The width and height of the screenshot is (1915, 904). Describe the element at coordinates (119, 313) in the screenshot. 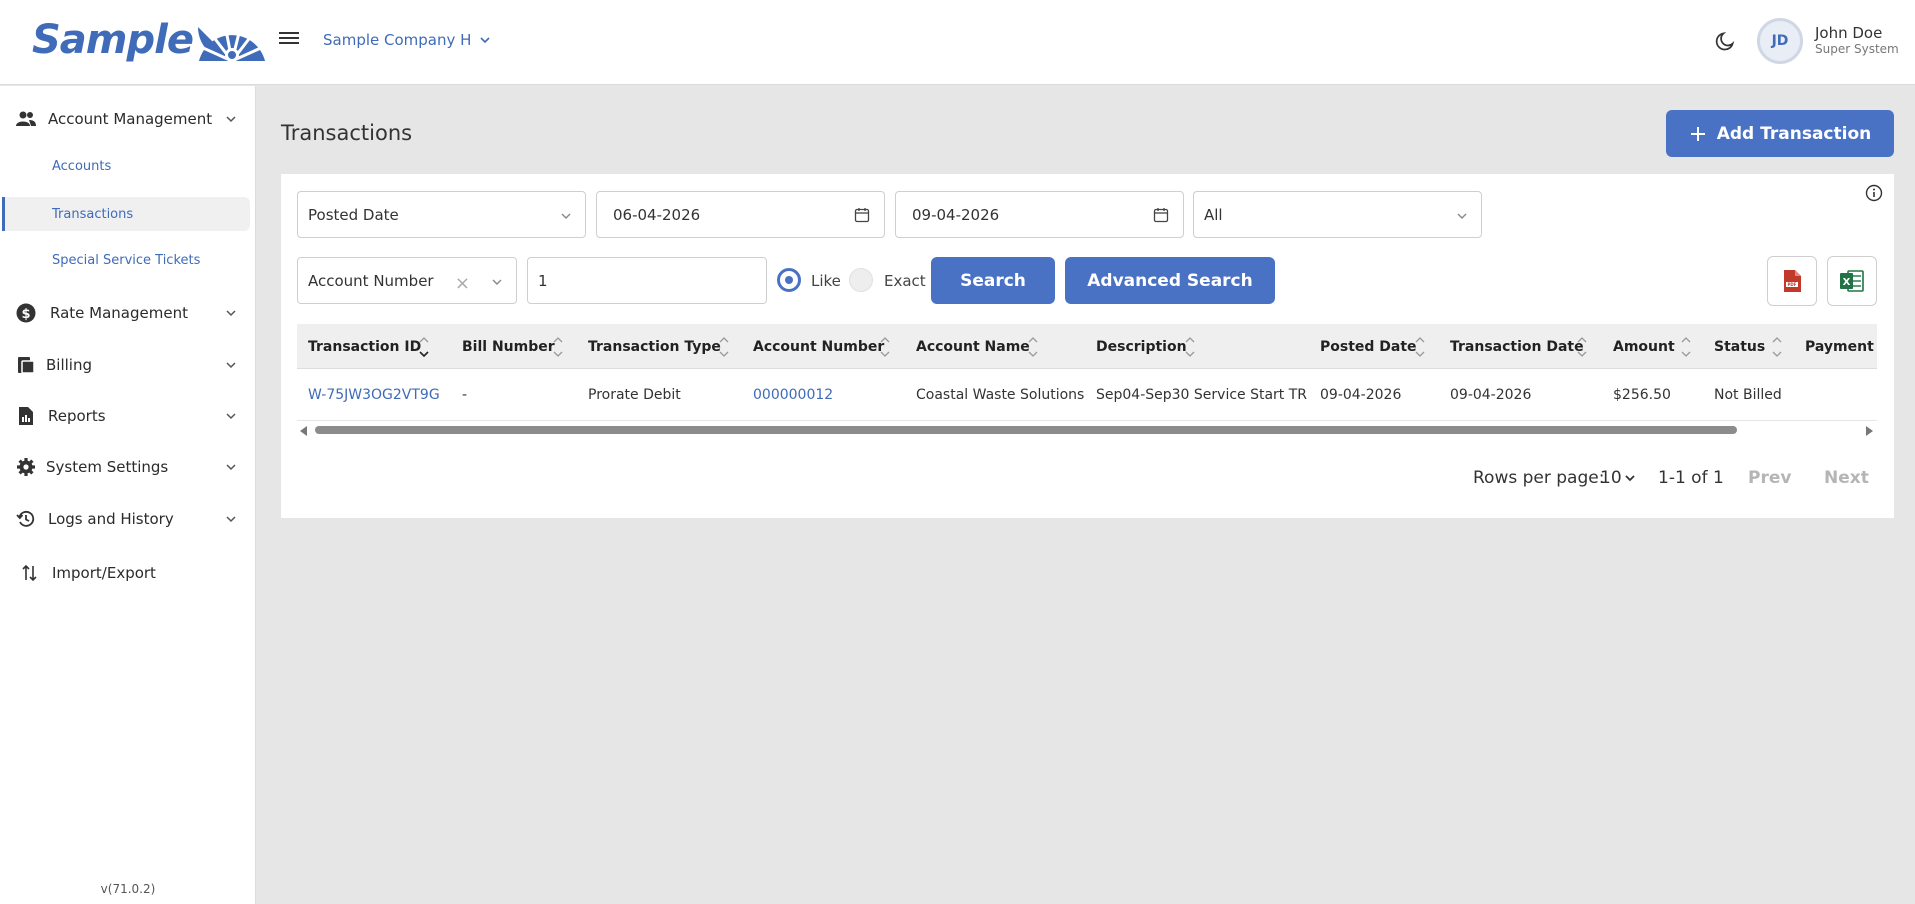

I see `sidebar-item-label: Rate Management` at that location.